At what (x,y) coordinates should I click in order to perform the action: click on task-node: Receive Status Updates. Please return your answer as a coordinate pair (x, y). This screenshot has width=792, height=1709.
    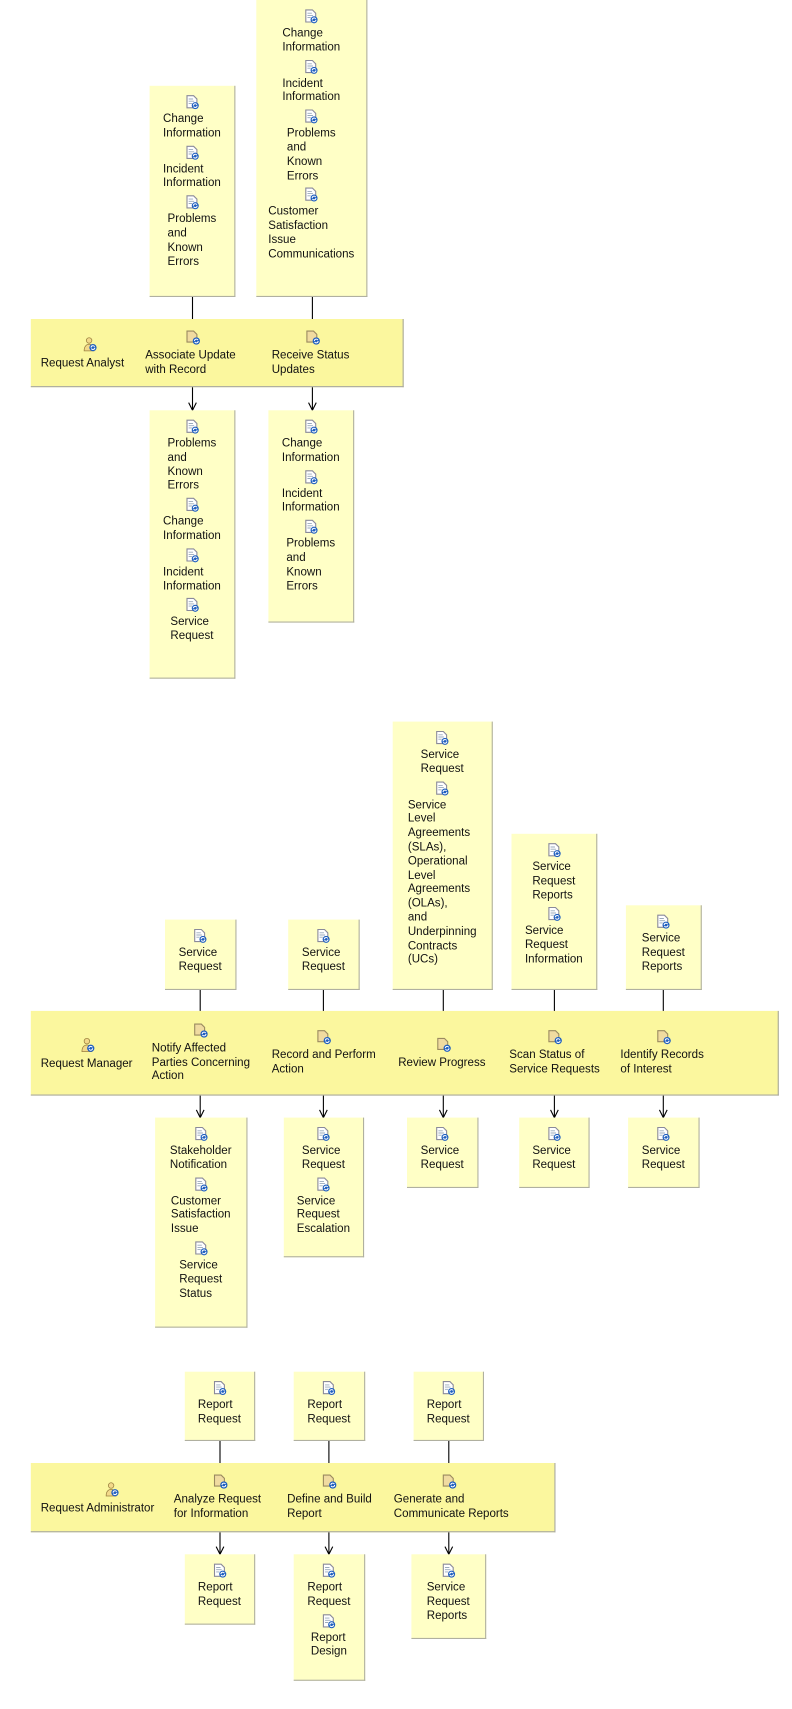
    Looking at the image, I should click on (310, 353).